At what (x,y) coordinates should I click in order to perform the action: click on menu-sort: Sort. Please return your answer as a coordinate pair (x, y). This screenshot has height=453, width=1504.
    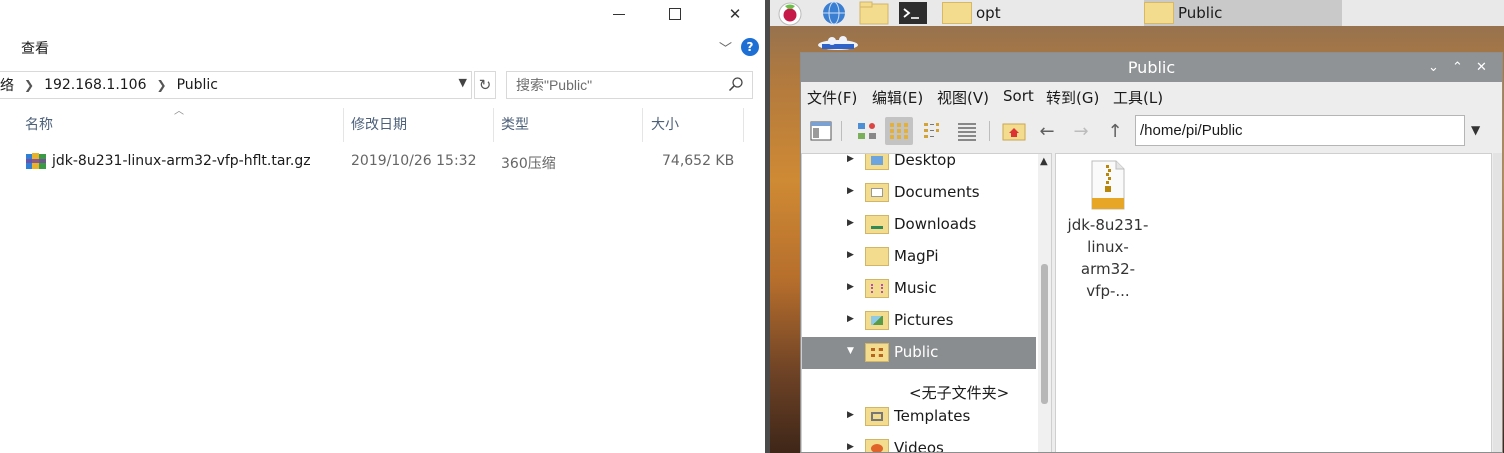
    Looking at the image, I should click on (1018, 96).